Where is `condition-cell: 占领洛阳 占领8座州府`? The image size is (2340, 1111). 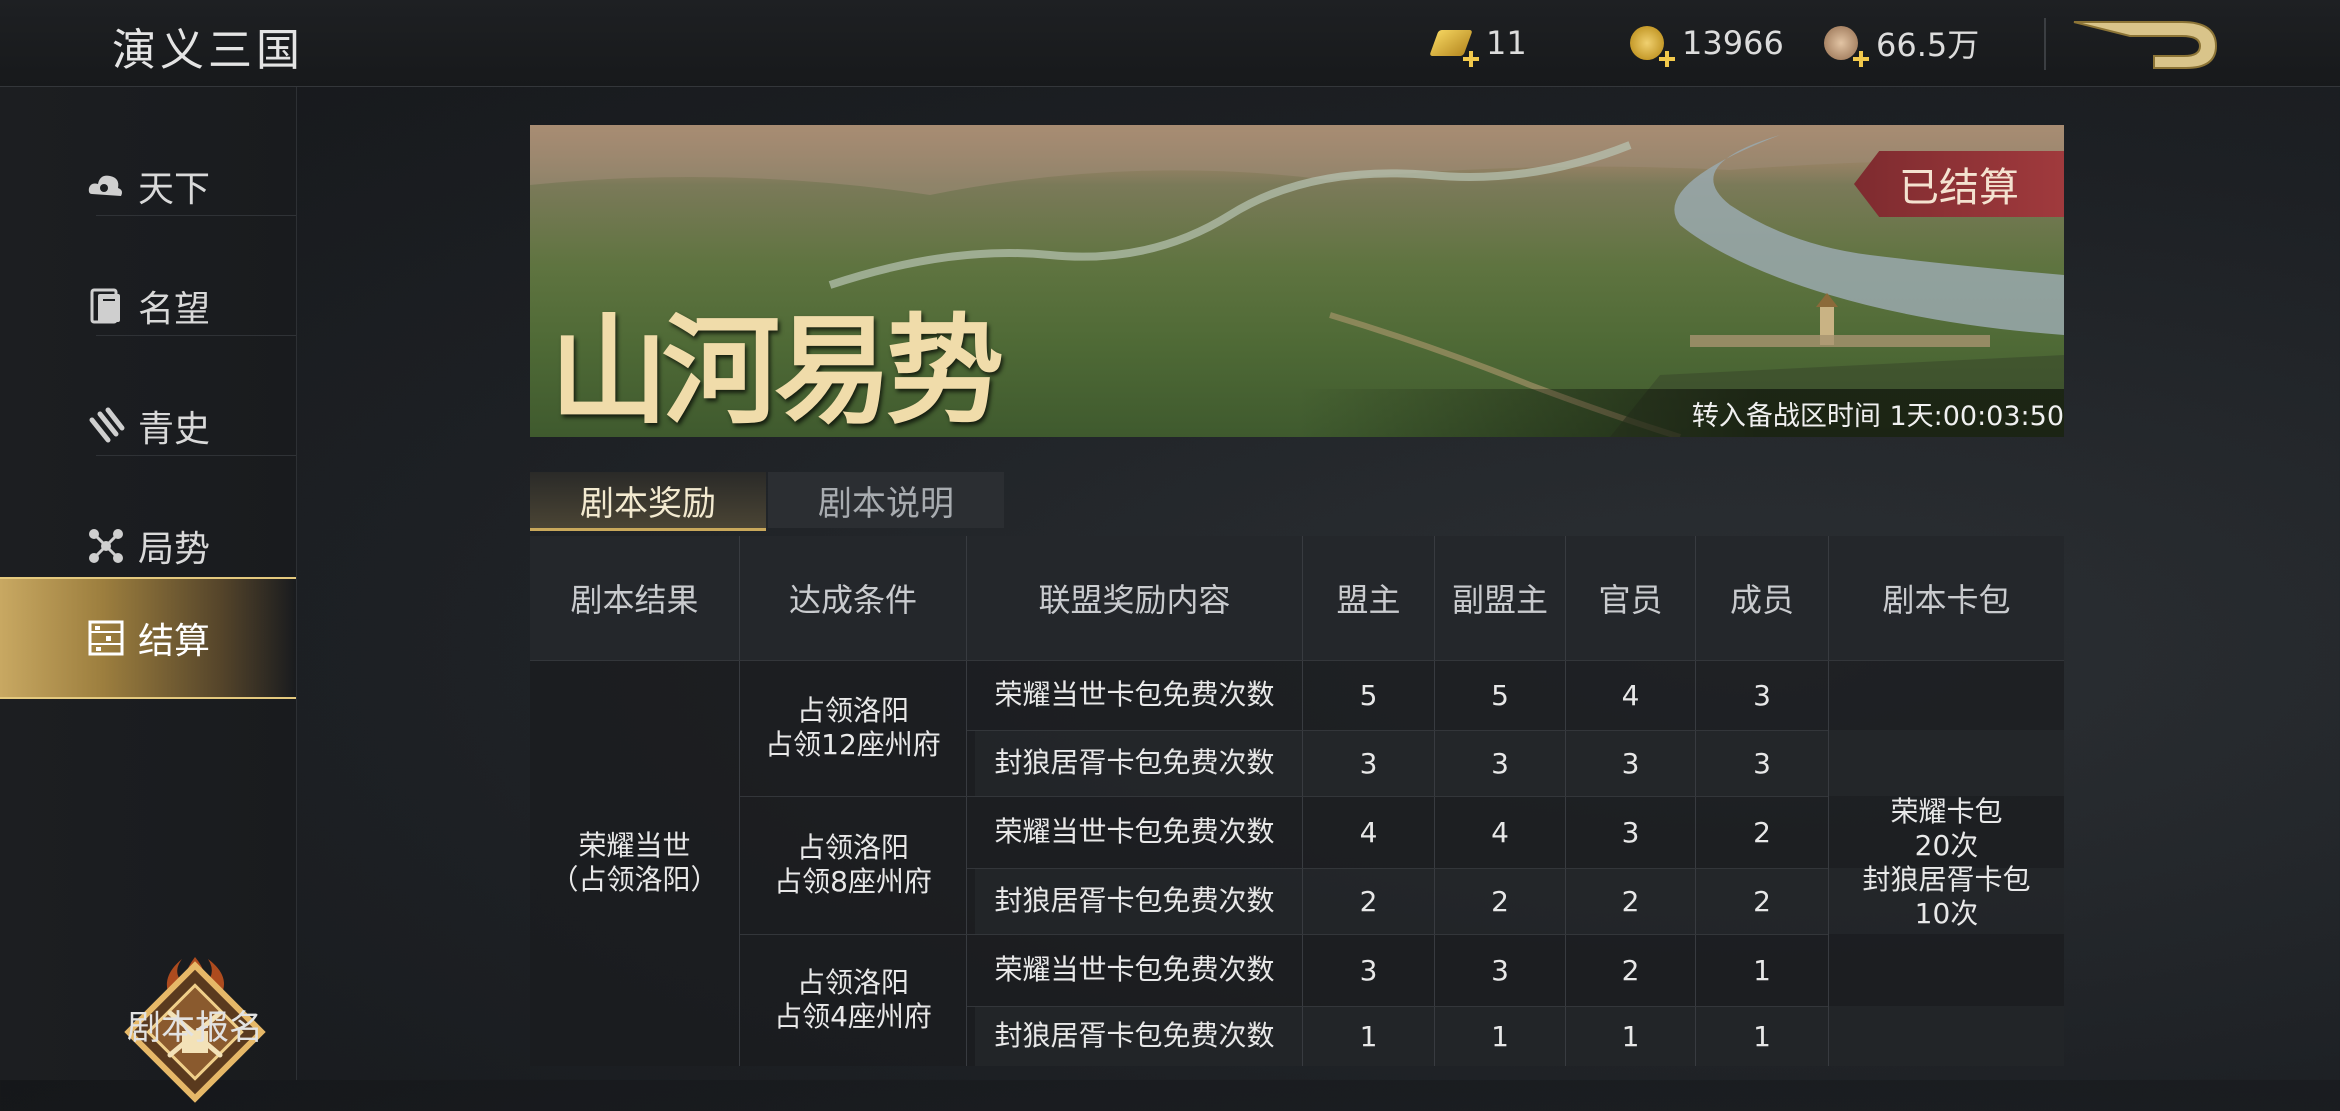 condition-cell: 占领洛阳 占领8座州府 is located at coordinates (853, 864).